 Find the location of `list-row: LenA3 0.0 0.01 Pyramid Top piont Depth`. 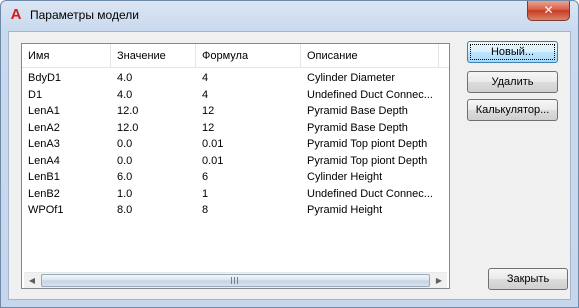

list-row: LenA3 0.0 0.01 Pyramid Top piont Depth is located at coordinates (235, 144).